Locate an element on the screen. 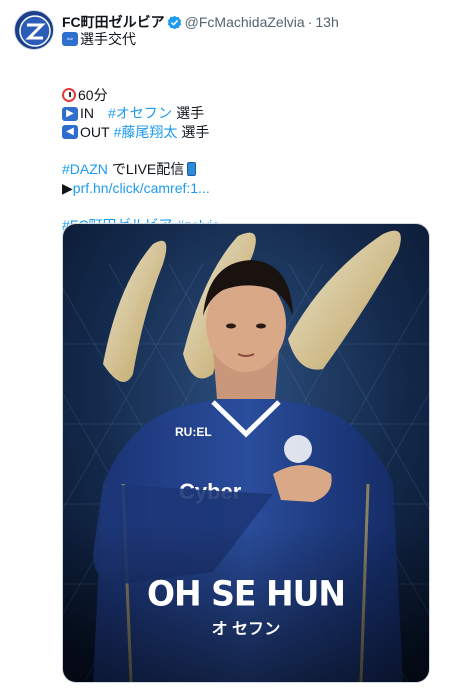 The image size is (473, 695). play-right-icon: ▶ is located at coordinates (70, 113).